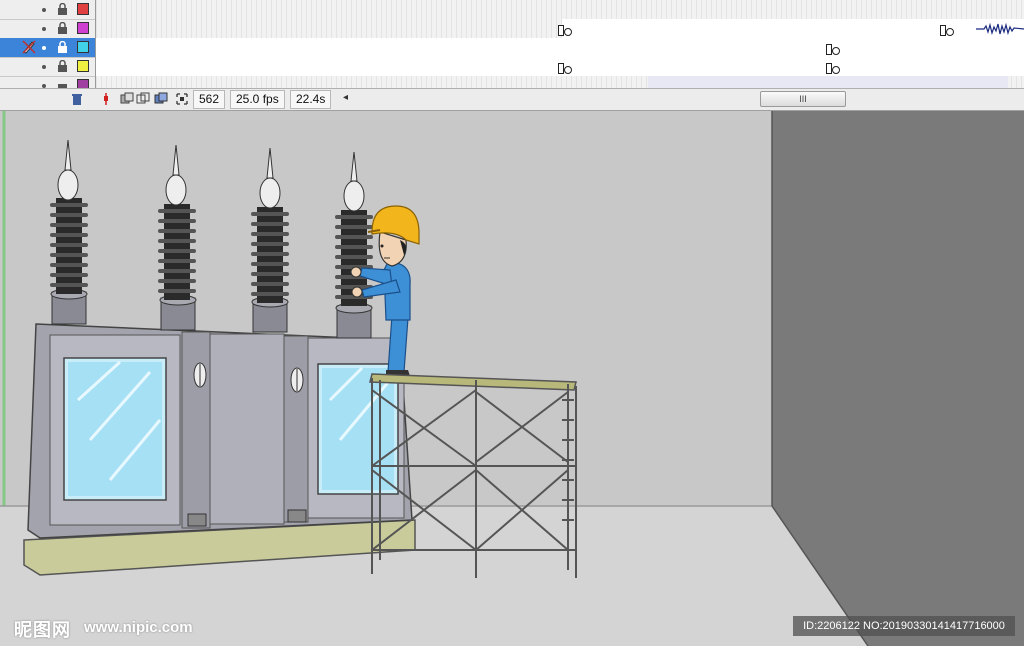 Image resolution: width=1024 pixels, height=646 pixels. What do you see at coordinates (345, 97) in the screenshot?
I see `scroll-left-arrow-icon: ◂` at bounding box center [345, 97].